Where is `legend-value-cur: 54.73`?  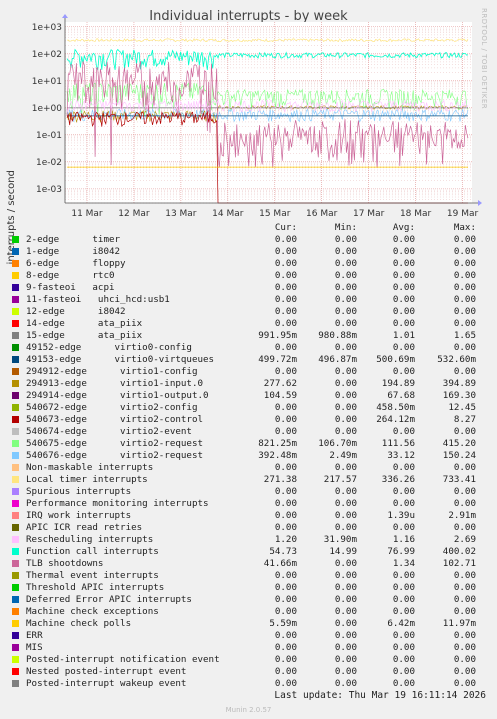 legend-value-cur: 54.73 is located at coordinates (283, 551).